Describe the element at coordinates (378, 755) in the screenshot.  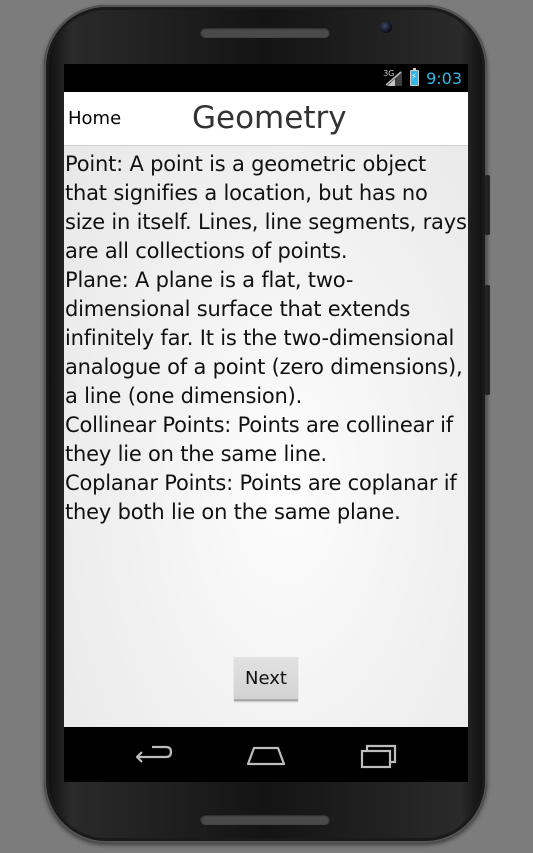
I see `recents-icon` at that location.